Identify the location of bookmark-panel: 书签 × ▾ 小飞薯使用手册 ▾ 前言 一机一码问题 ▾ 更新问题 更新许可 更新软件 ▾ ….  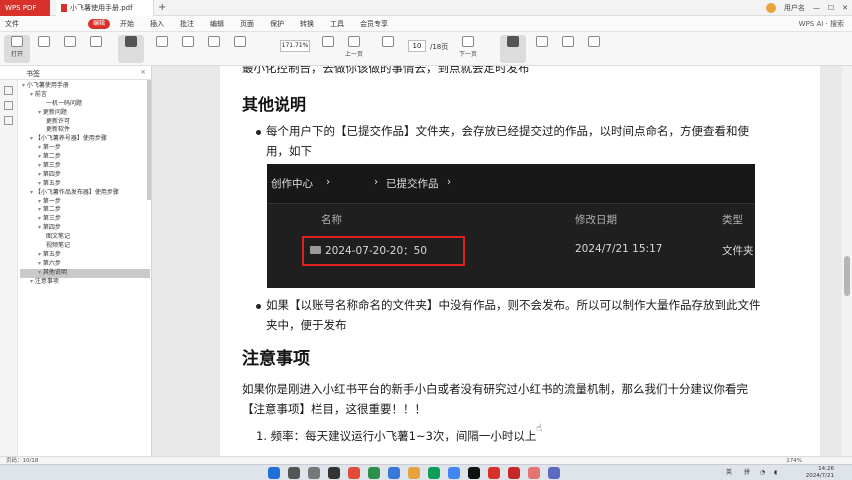
(76, 261).